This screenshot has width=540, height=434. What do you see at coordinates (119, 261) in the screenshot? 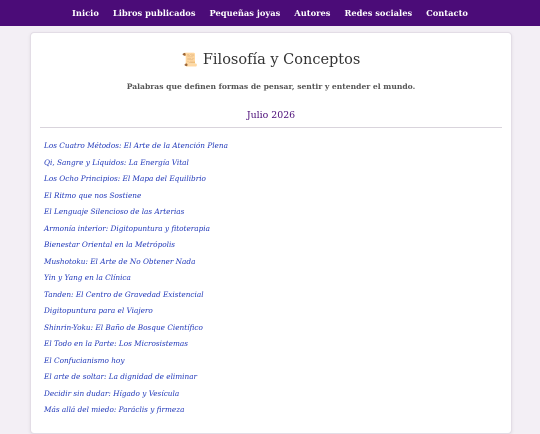
I see `article-link: Mushotoku: El Arte de No Obtener Nada` at bounding box center [119, 261].